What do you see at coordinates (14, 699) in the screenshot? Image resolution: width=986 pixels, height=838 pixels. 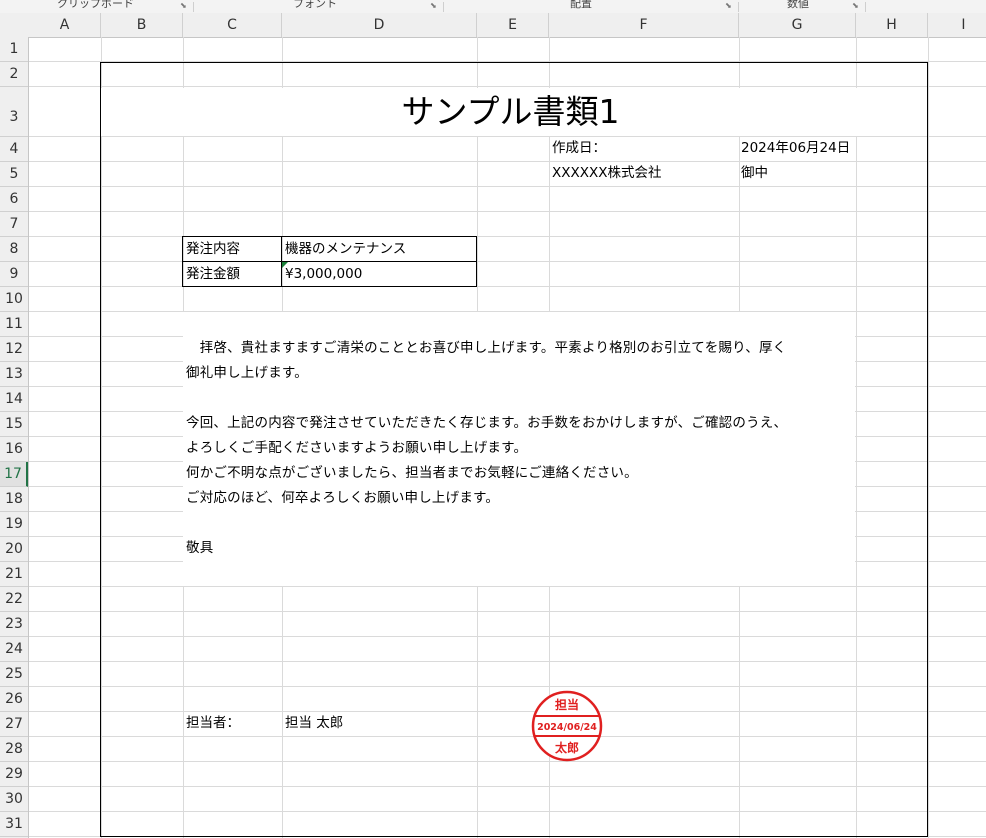 I see `row-header-26: 26` at bounding box center [14, 699].